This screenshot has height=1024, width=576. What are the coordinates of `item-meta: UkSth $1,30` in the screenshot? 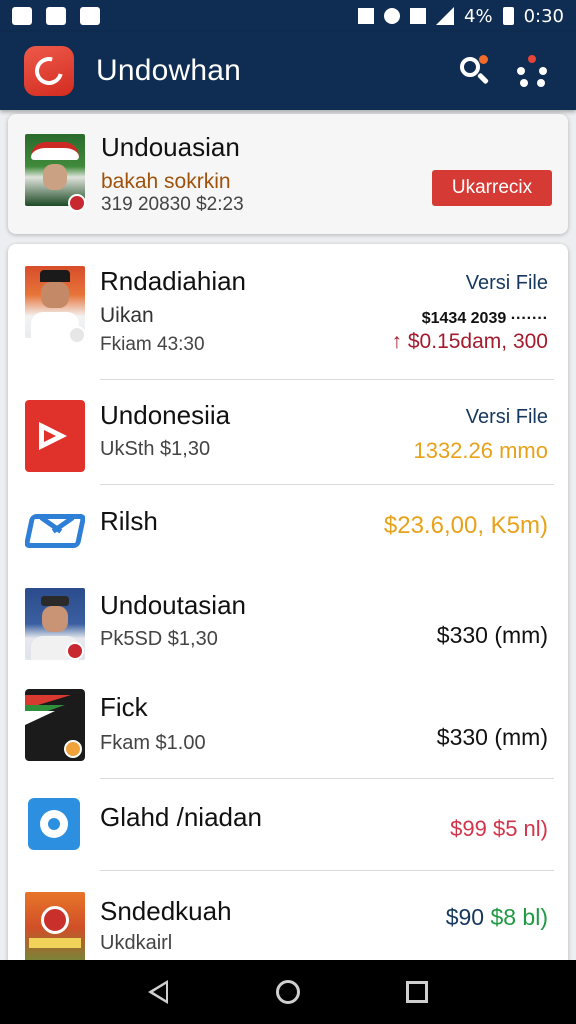 It's located at (155, 449).